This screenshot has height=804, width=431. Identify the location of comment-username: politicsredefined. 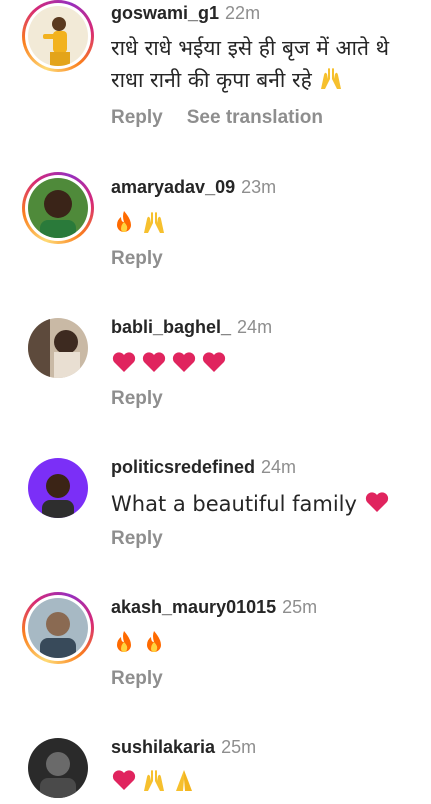
(183, 467).